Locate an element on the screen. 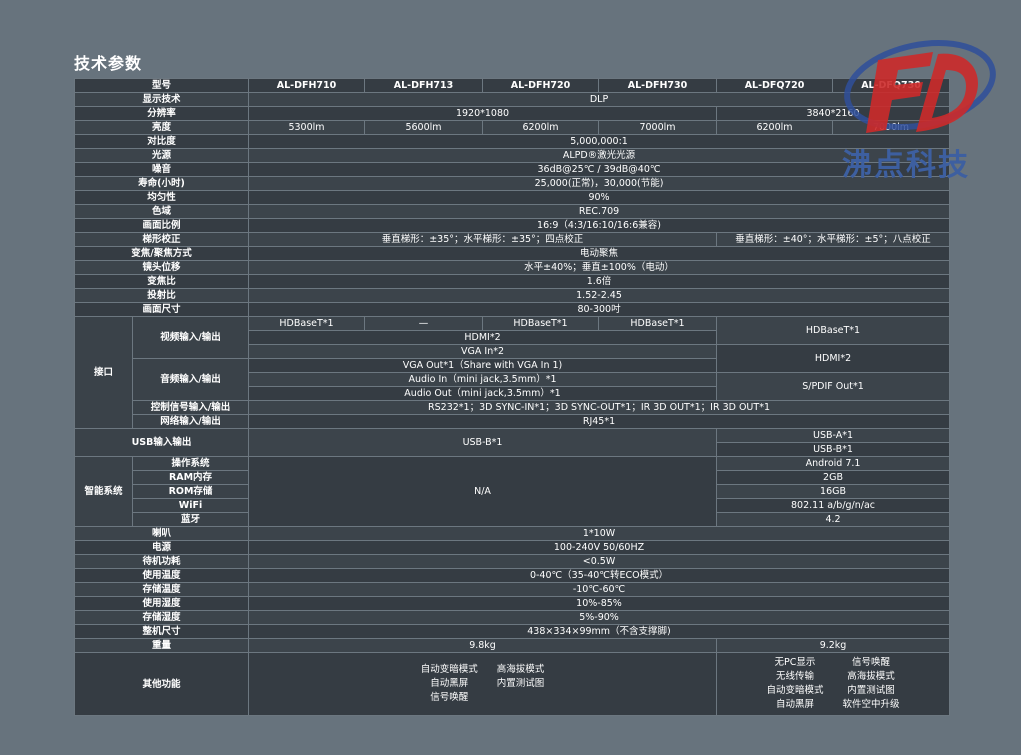 The height and width of the screenshot is (755, 1021). feature-item: 自动变暗模式 is located at coordinates (795, 690).